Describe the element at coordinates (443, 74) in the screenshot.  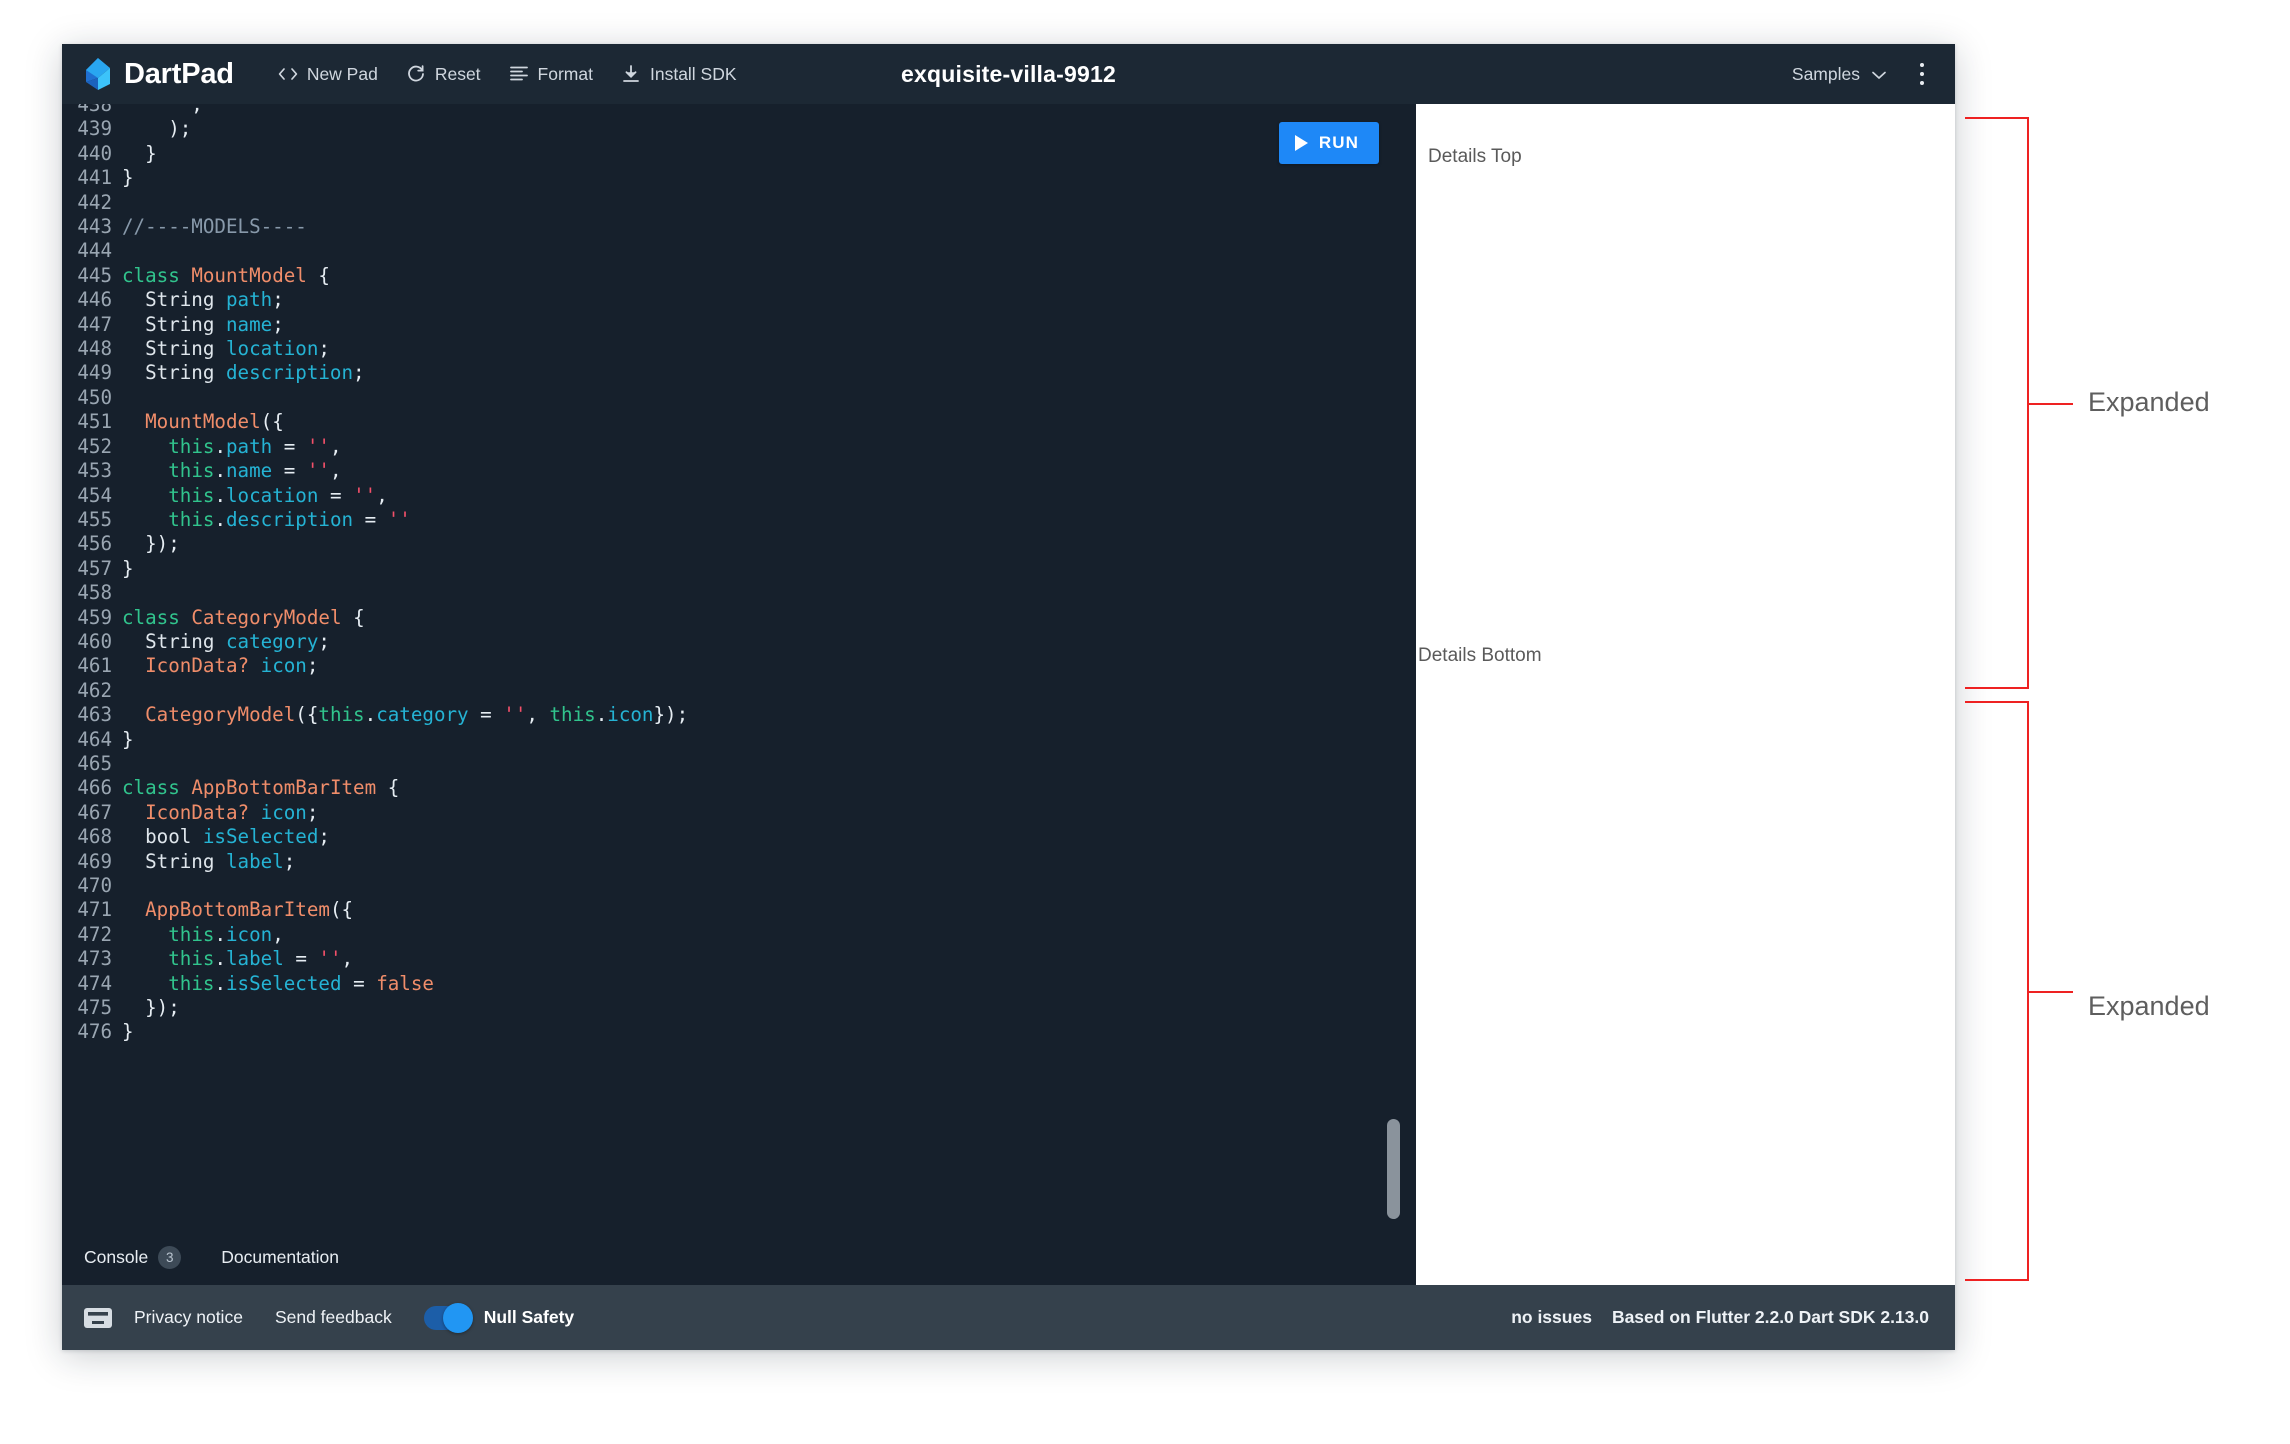
I see `reset-button: Reset` at that location.